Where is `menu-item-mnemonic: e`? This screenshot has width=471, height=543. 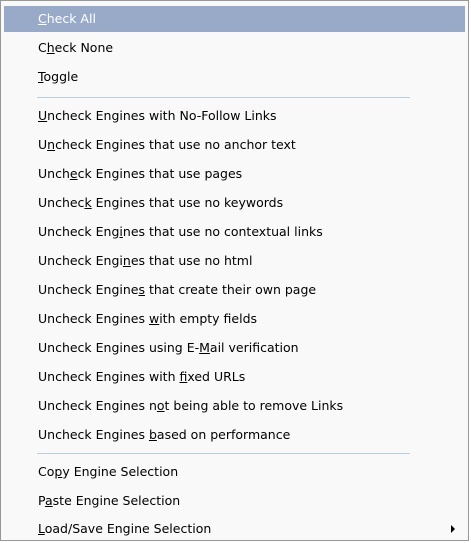
menu-item-mnemonic: e is located at coordinates (73, 173).